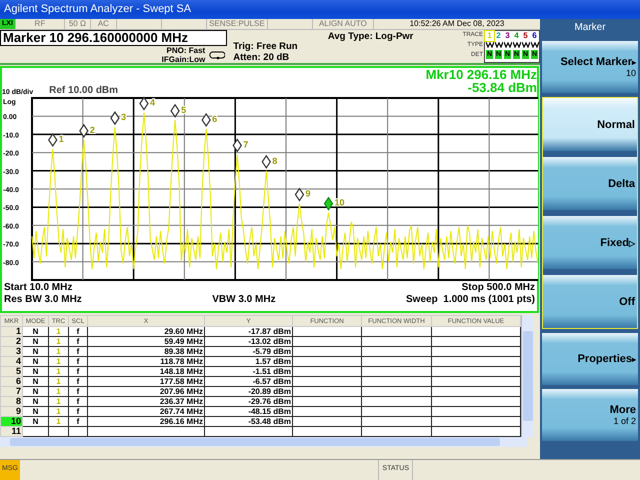 The height and width of the screenshot is (480, 640). What do you see at coordinates (11, 391) in the screenshot?
I see `marker-number-cell: 7` at bounding box center [11, 391].